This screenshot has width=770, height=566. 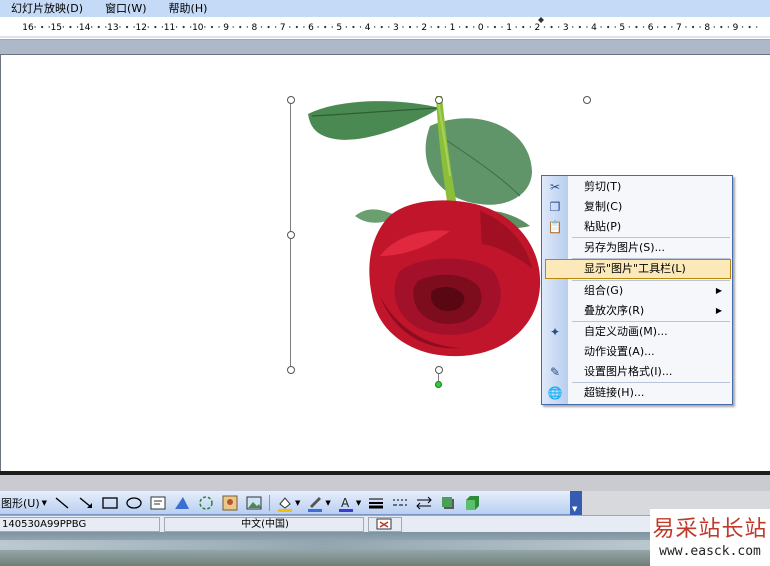 I want to click on svg-text: A, so click(x=345, y=503).